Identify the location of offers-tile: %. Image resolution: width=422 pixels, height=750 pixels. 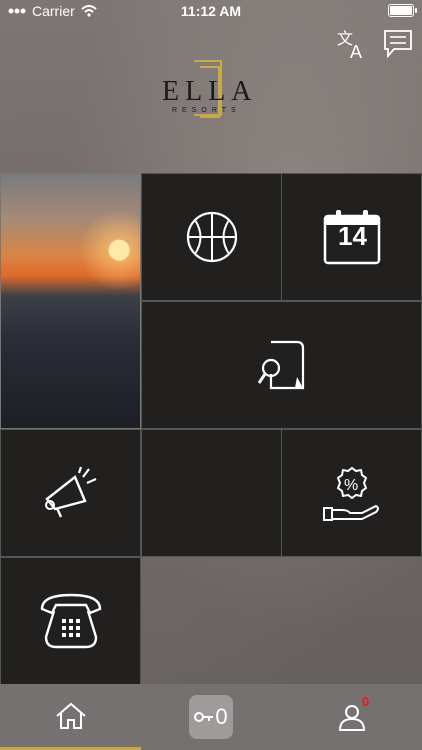
(351, 493).